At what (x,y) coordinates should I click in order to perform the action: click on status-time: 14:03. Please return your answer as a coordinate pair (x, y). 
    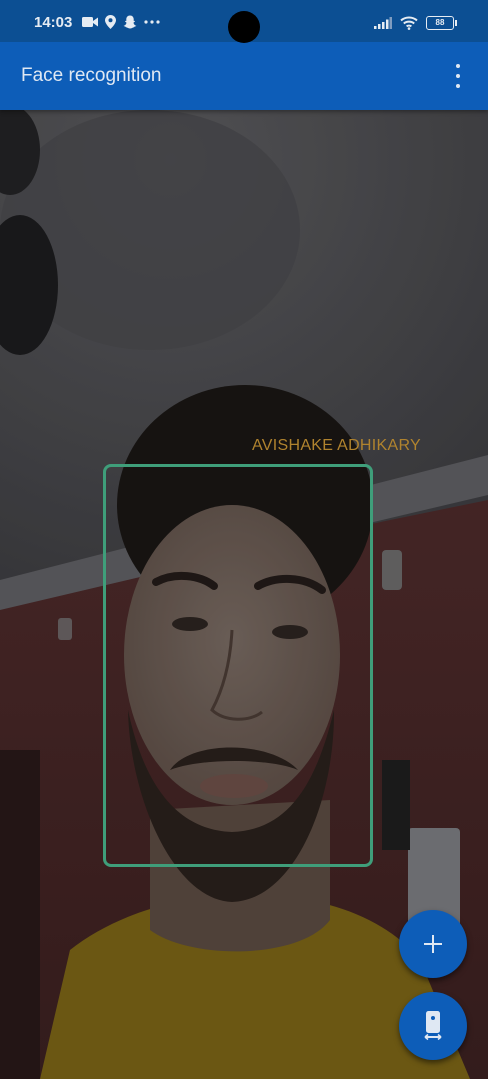
    Looking at the image, I should click on (53, 22).